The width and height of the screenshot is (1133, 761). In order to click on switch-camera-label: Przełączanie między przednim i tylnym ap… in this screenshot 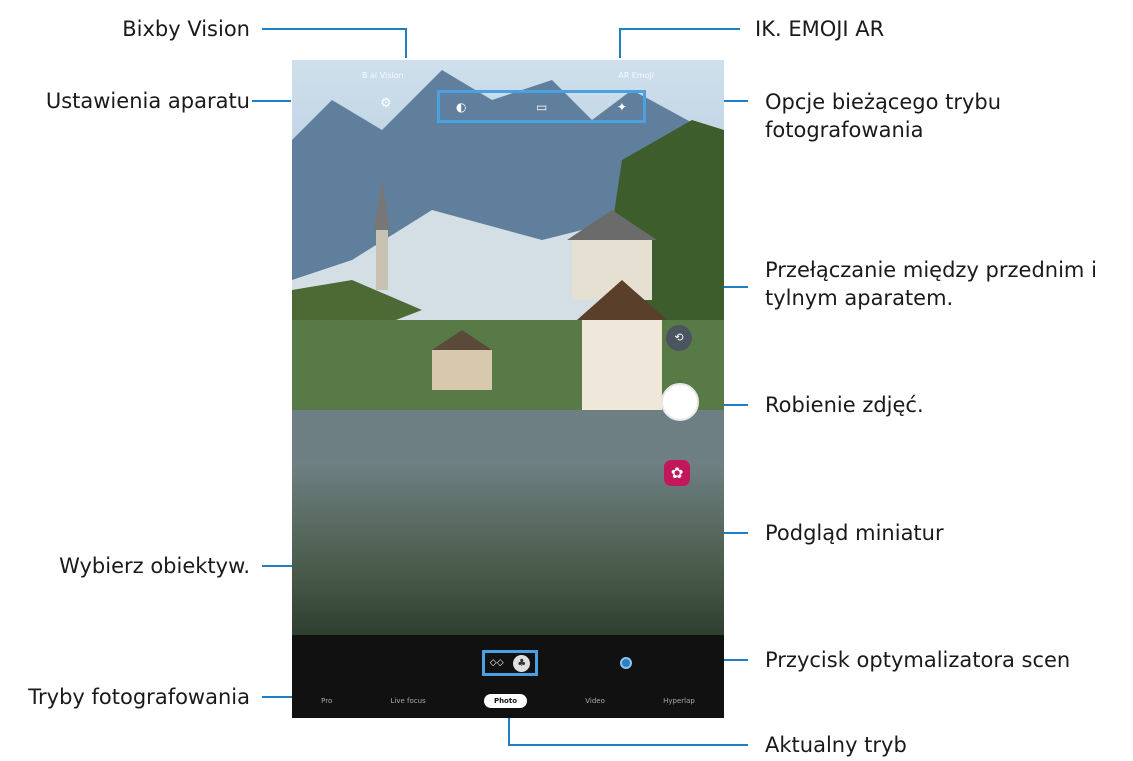, I will do `click(931, 284)`.